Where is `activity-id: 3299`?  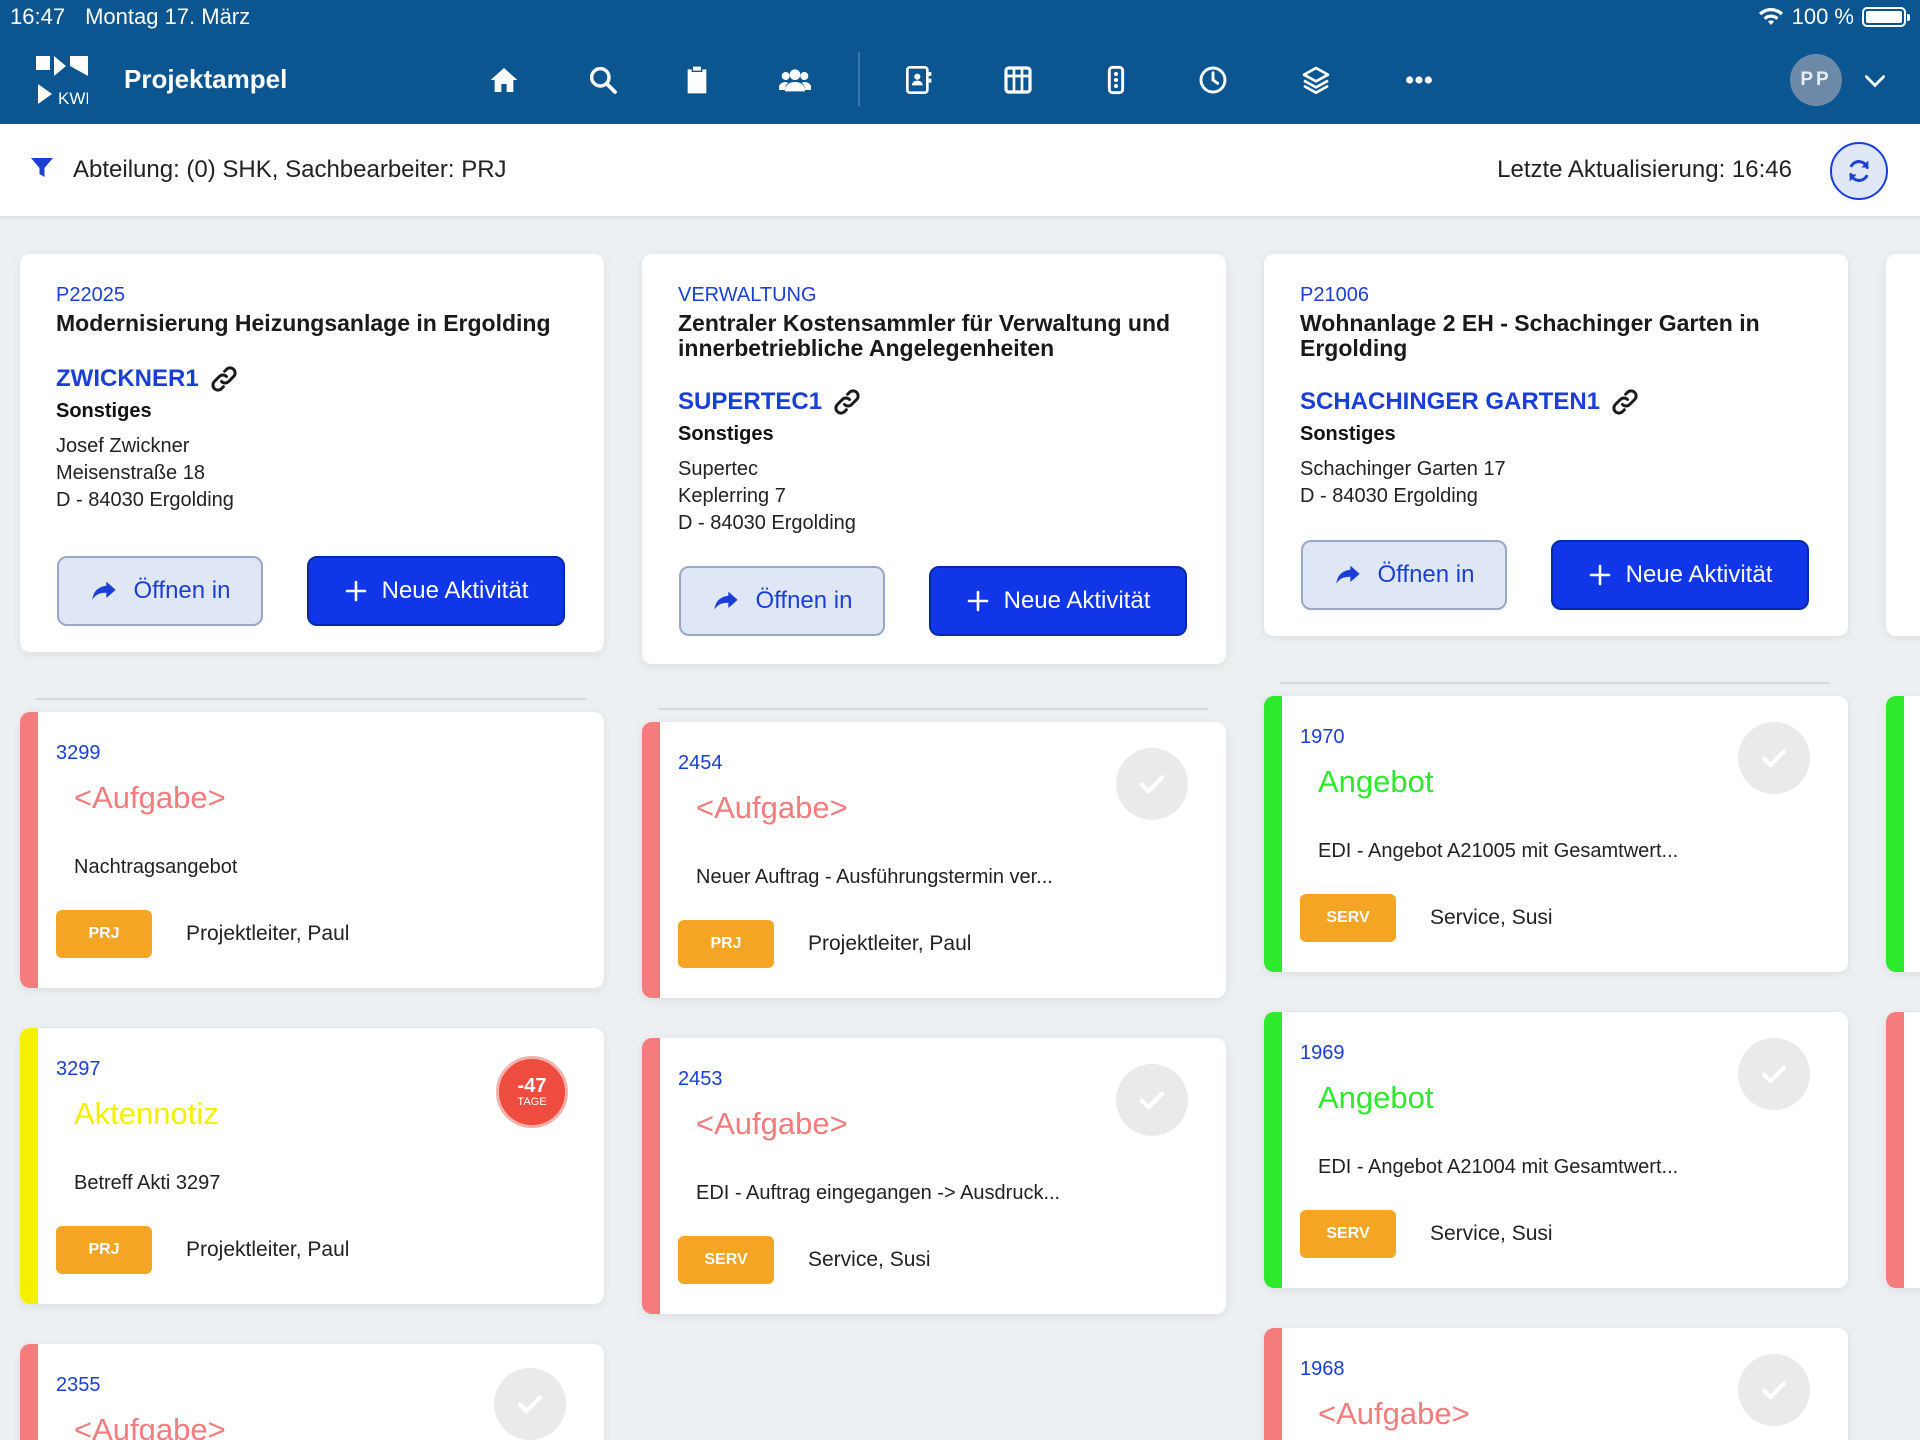
activity-id: 3299 is located at coordinates (78, 753).